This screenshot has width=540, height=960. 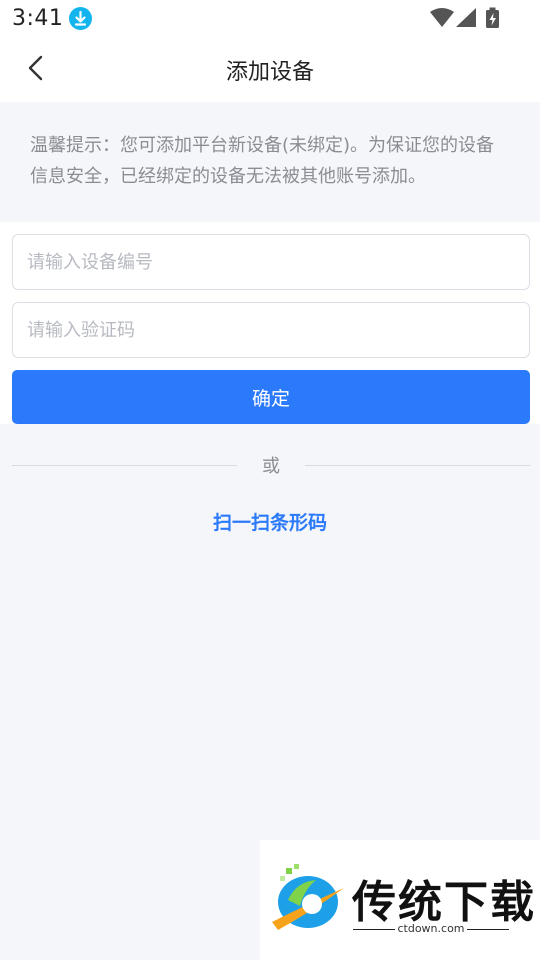 I want to click on watermark-line-left, so click(x=374, y=929).